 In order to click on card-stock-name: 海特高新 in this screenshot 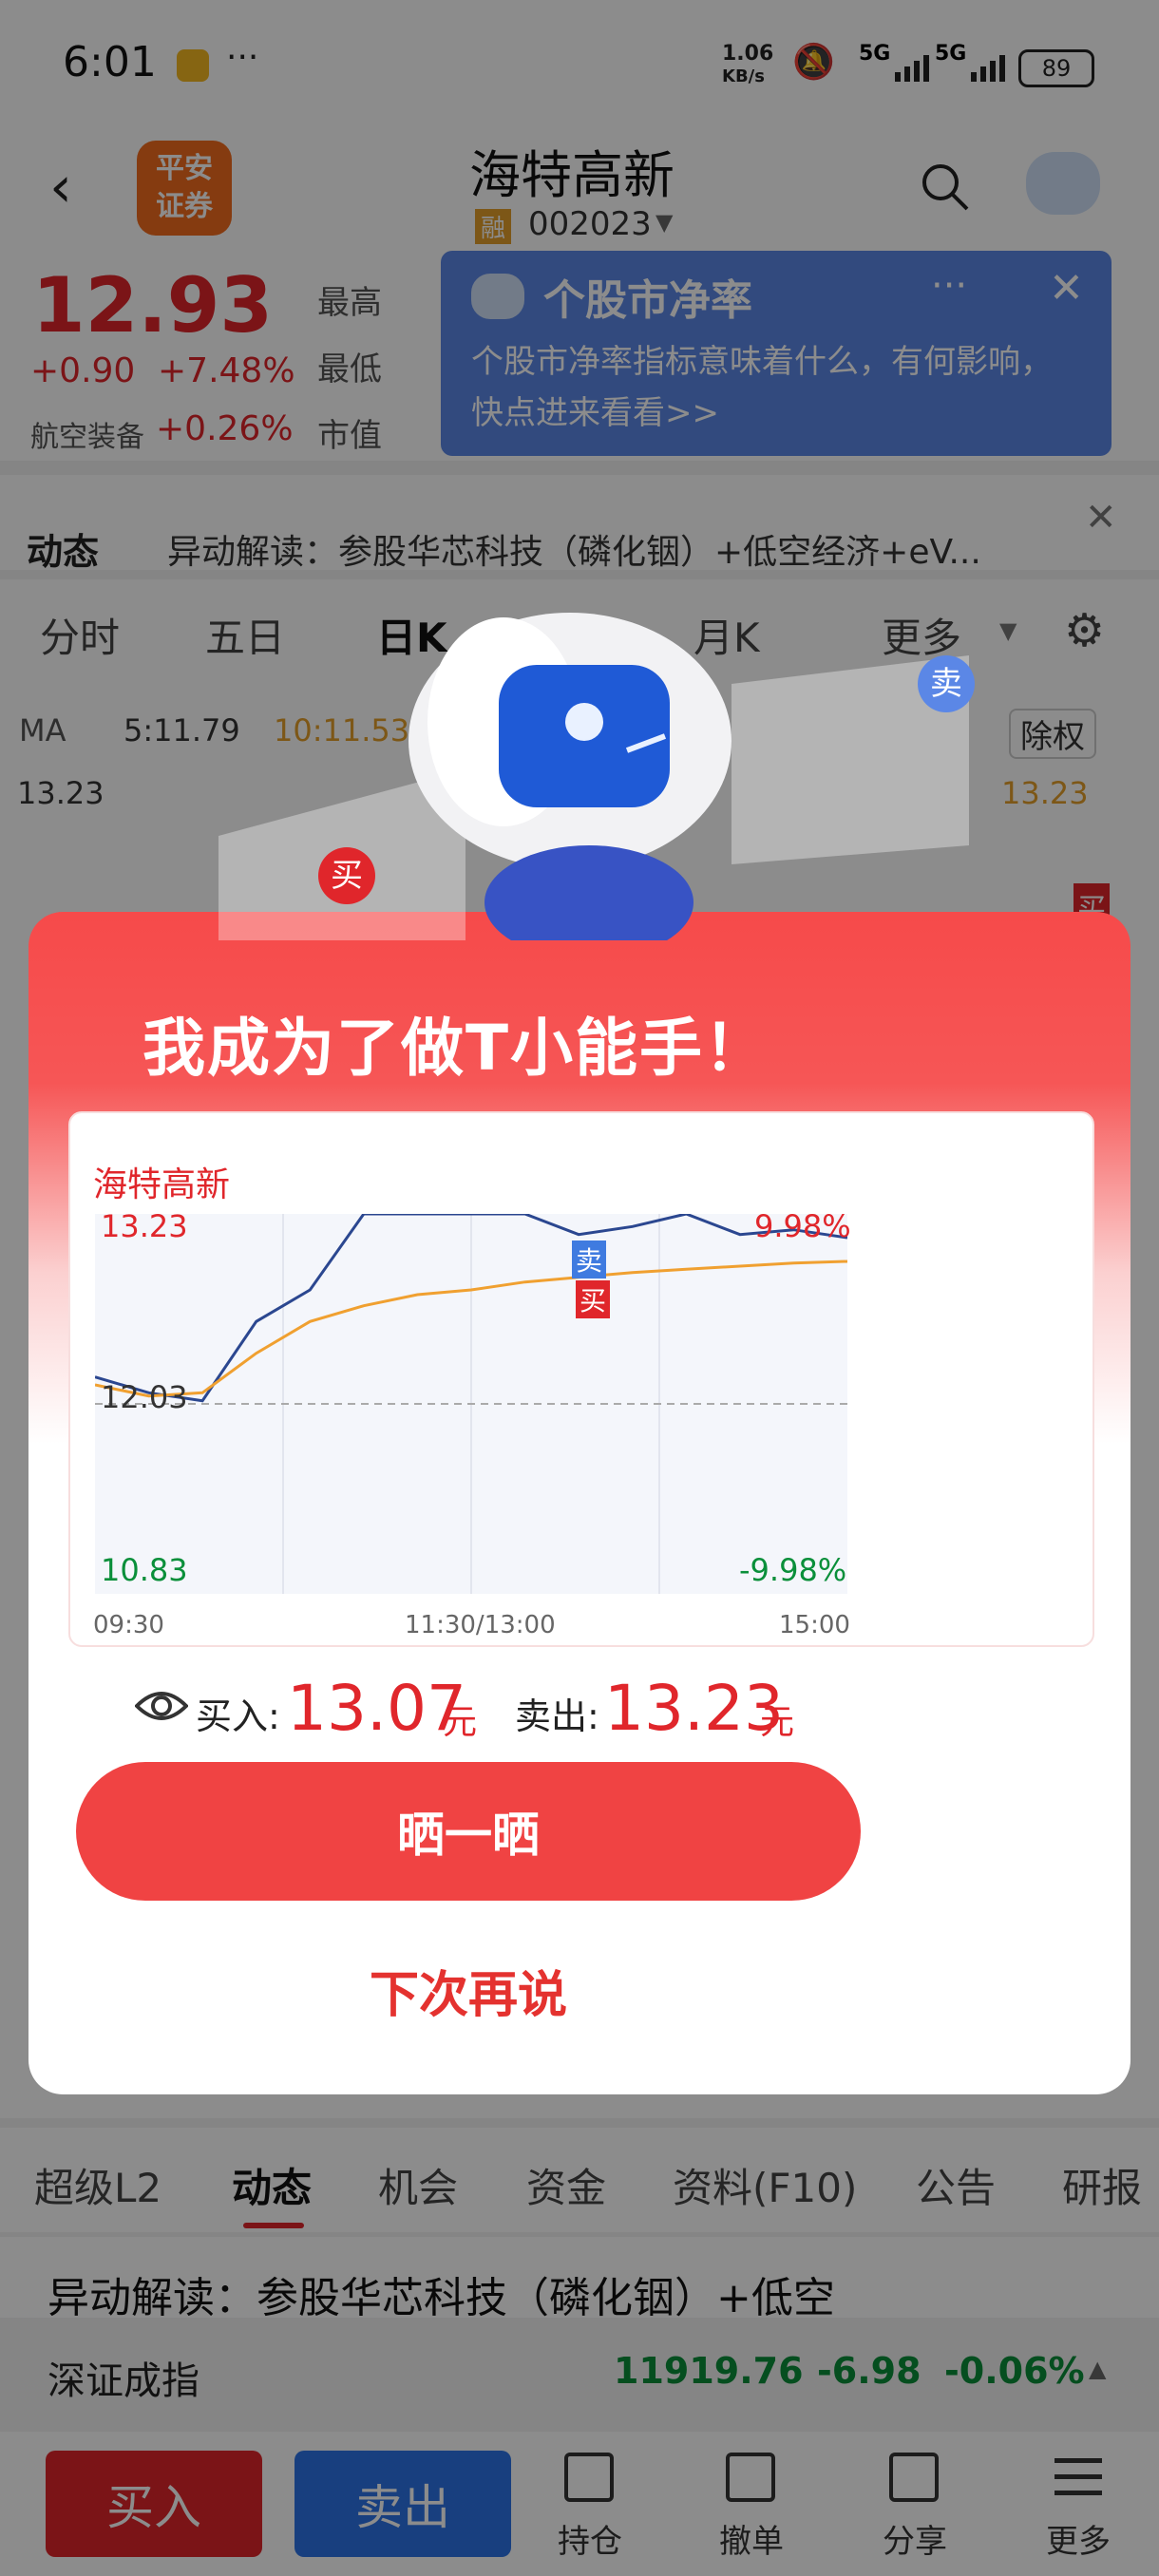, I will do `click(162, 1184)`.